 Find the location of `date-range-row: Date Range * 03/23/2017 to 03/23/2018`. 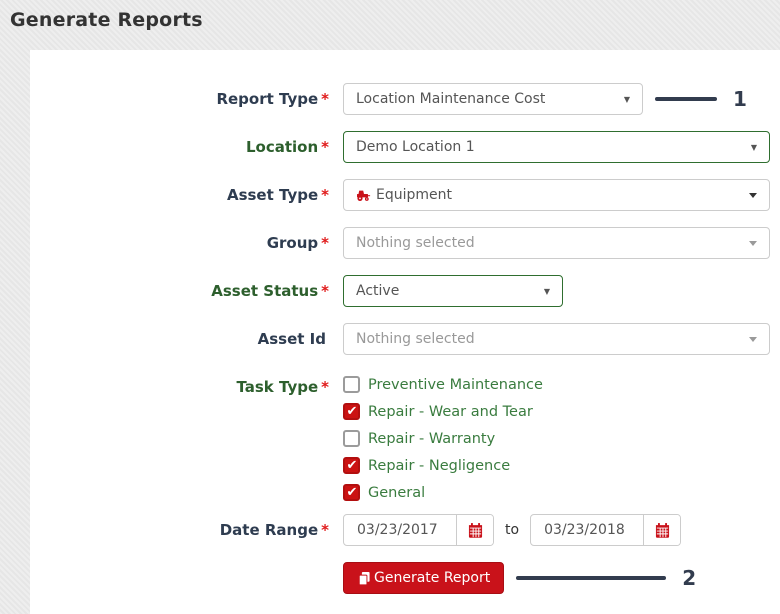

date-range-row: Date Range * 03/23/2017 to 03/23/2018 is located at coordinates (405, 530).